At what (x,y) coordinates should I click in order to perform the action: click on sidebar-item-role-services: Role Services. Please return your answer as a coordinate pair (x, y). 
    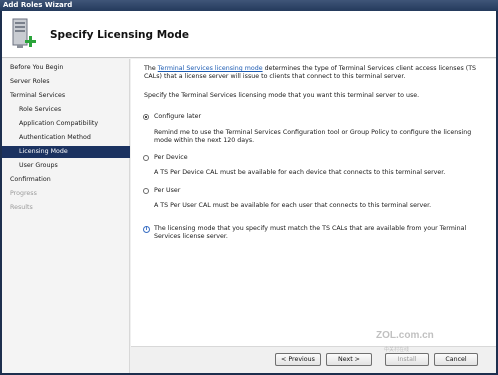
    Looking at the image, I should click on (66, 110).